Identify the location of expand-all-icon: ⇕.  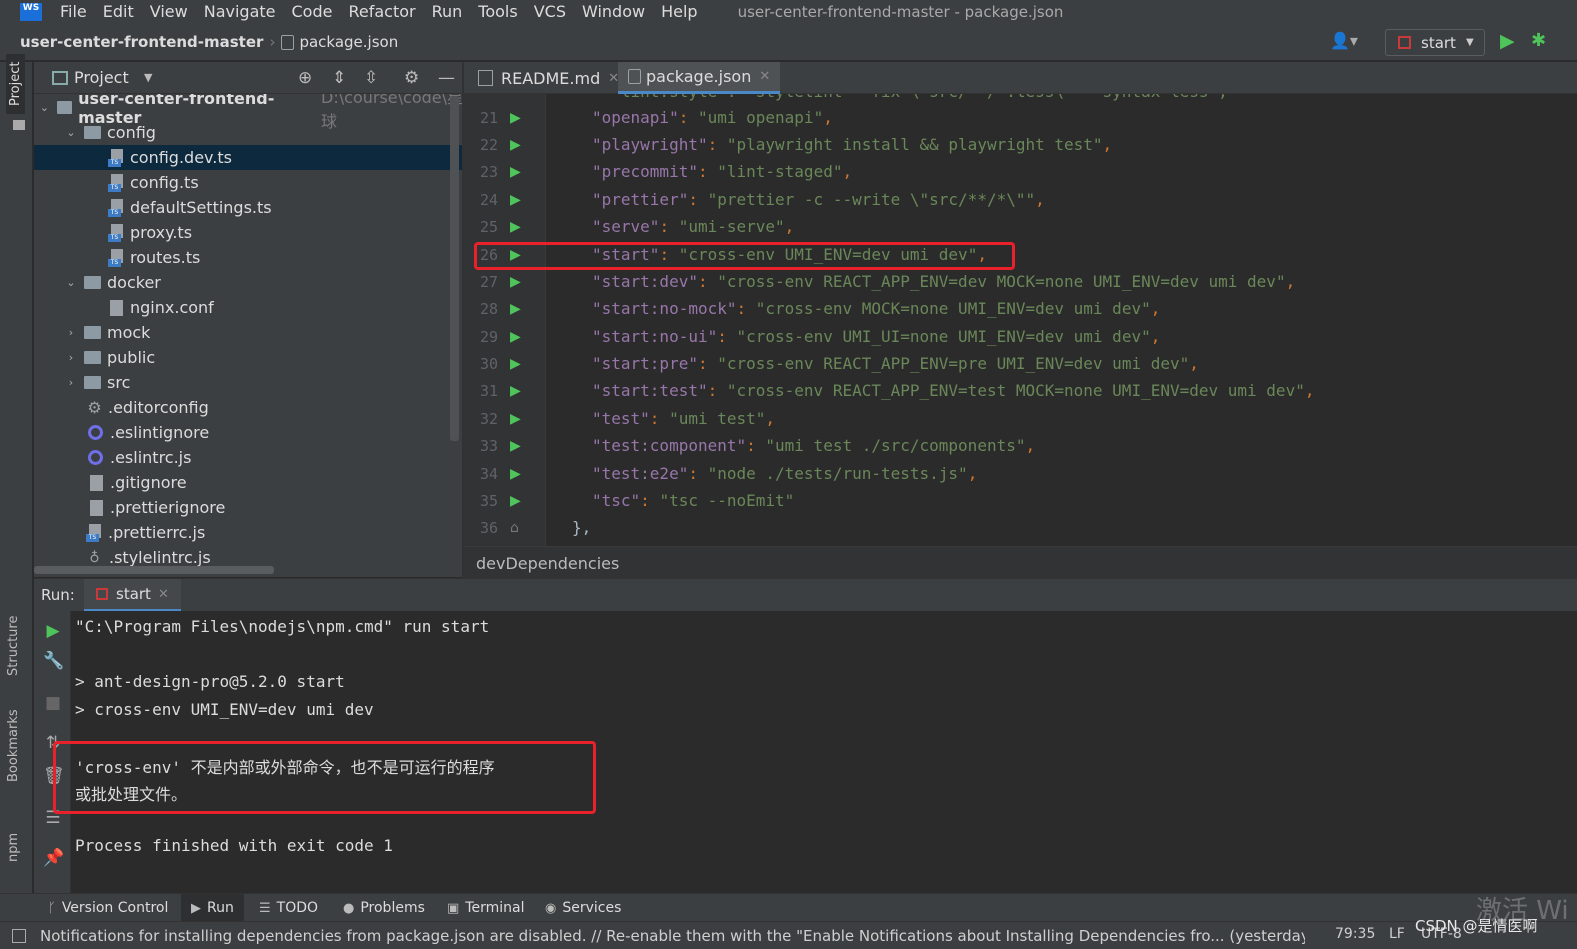
(339, 78).